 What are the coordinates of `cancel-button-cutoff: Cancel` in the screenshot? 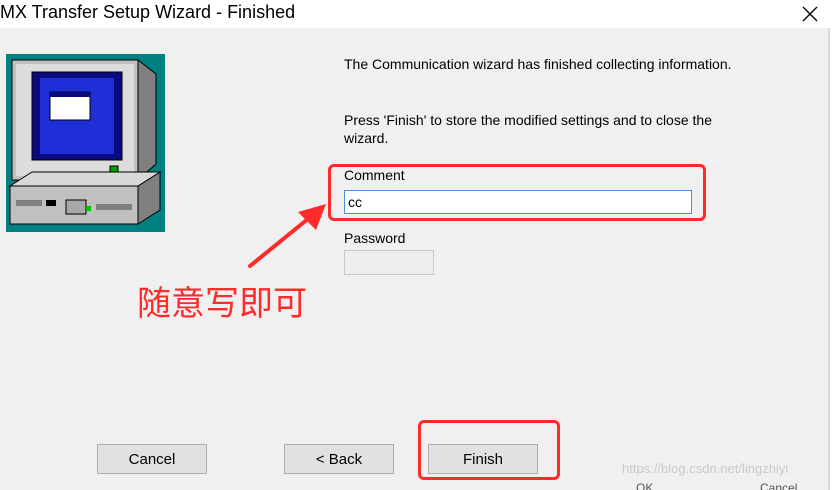 It's located at (778, 485).